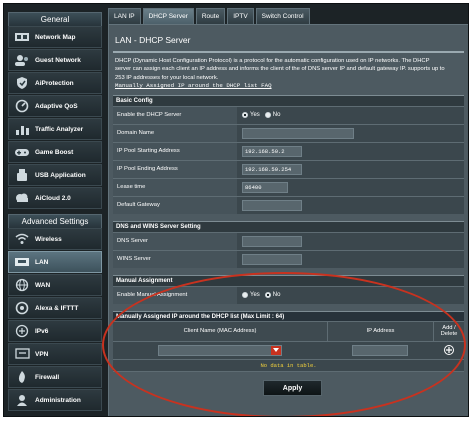 Image resolution: width=474 pixels, height=421 pixels. Describe the element at coordinates (42, 262) in the screenshot. I see `sidebar-item-label: LAN` at that location.